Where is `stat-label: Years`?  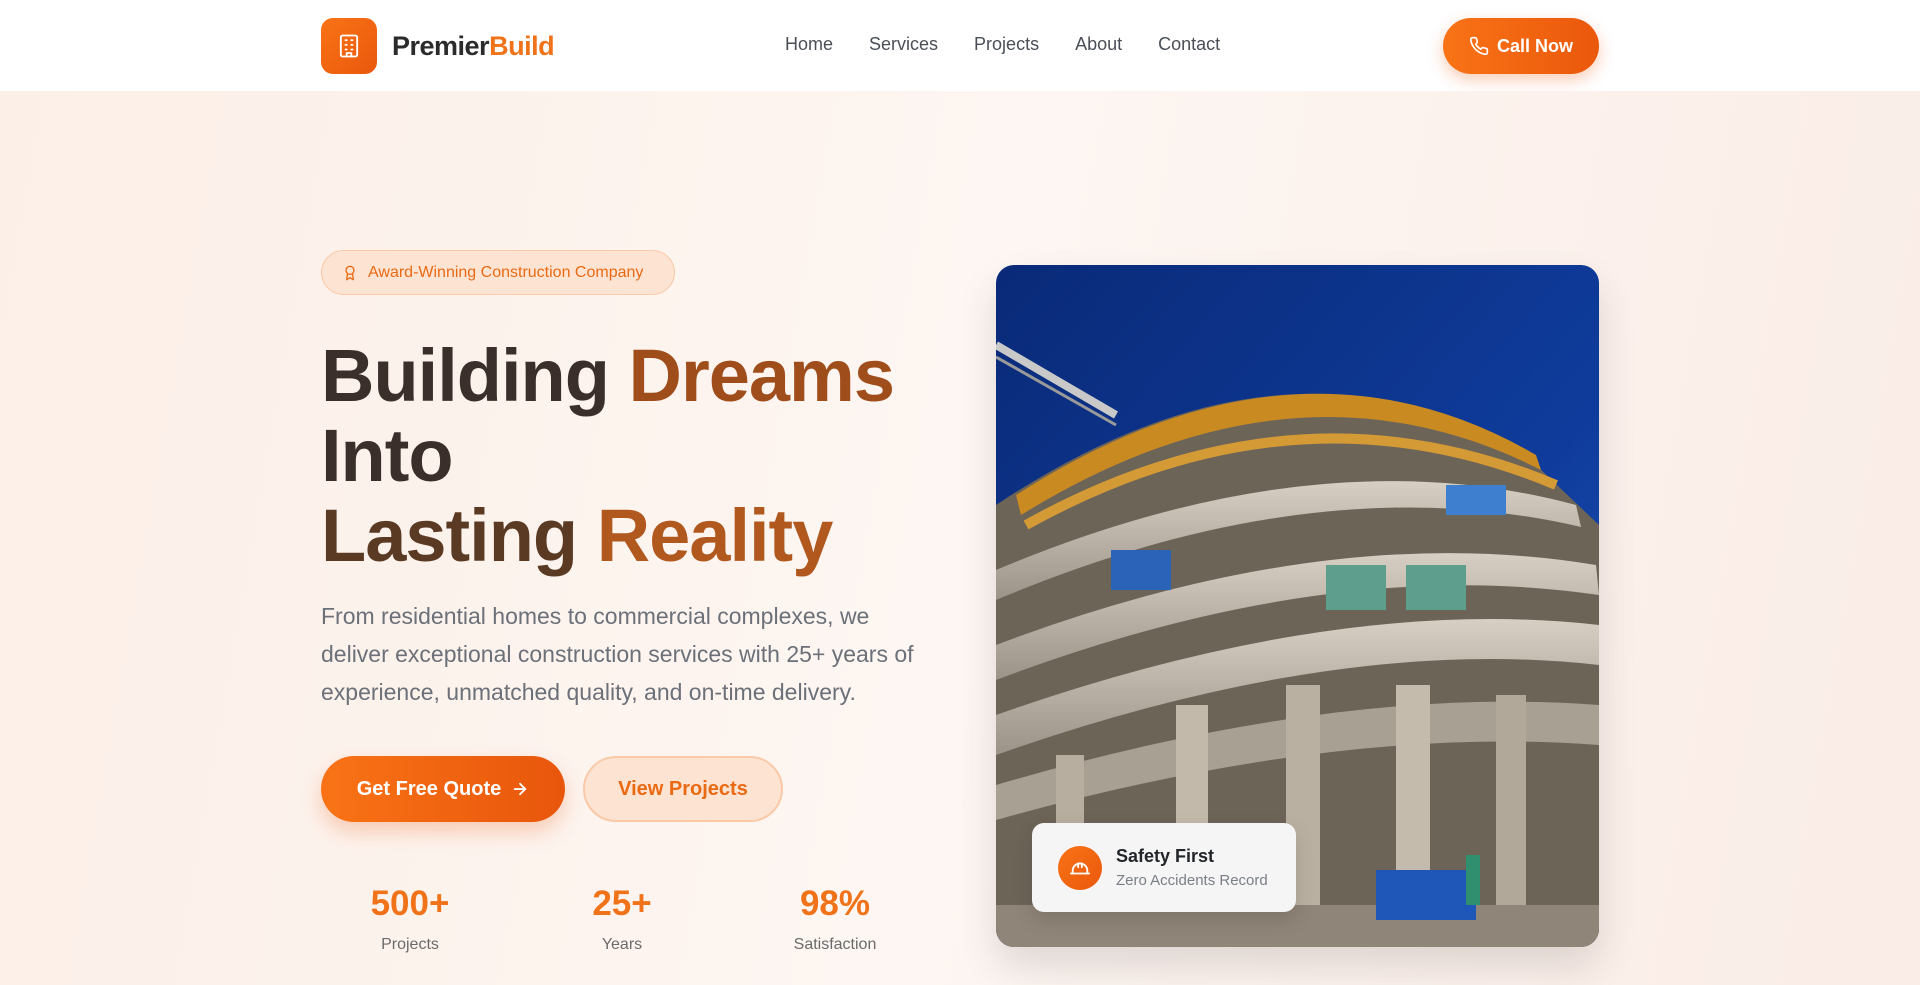 stat-label: Years is located at coordinates (622, 944).